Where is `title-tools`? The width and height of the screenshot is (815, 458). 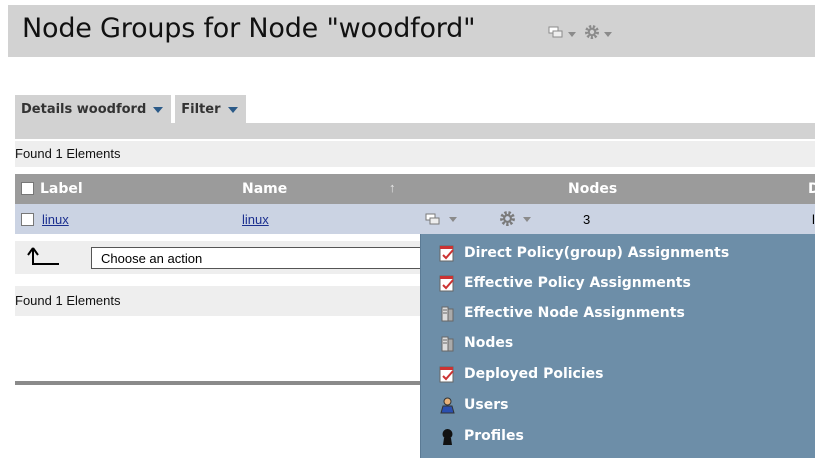
title-tools is located at coordinates (580, 34).